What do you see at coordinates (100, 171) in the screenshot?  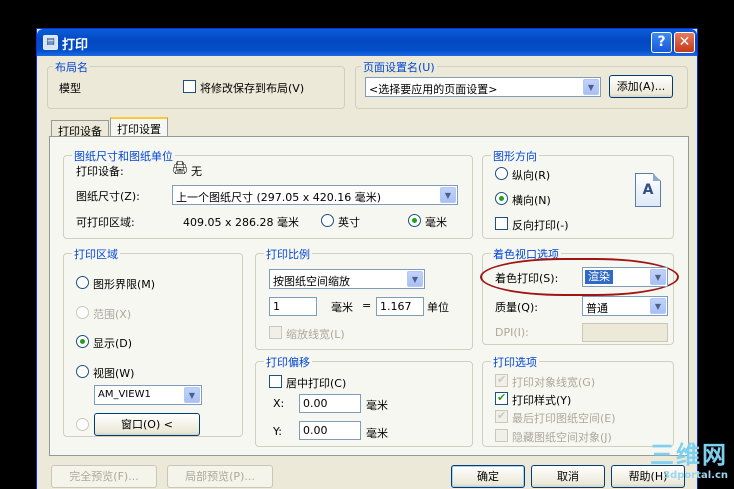 I see `plot-device-label: 打印设备:` at bounding box center [100, 171].